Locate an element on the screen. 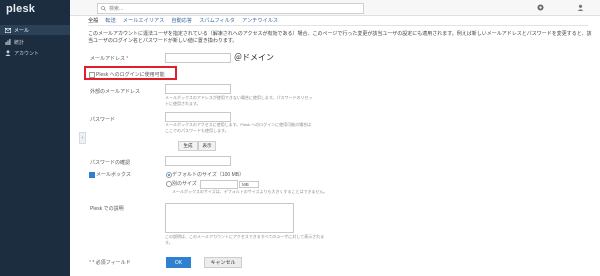 This screenshot has height=276, width=600. email-label: メールアドレス * is located at coordinates (109, 59).